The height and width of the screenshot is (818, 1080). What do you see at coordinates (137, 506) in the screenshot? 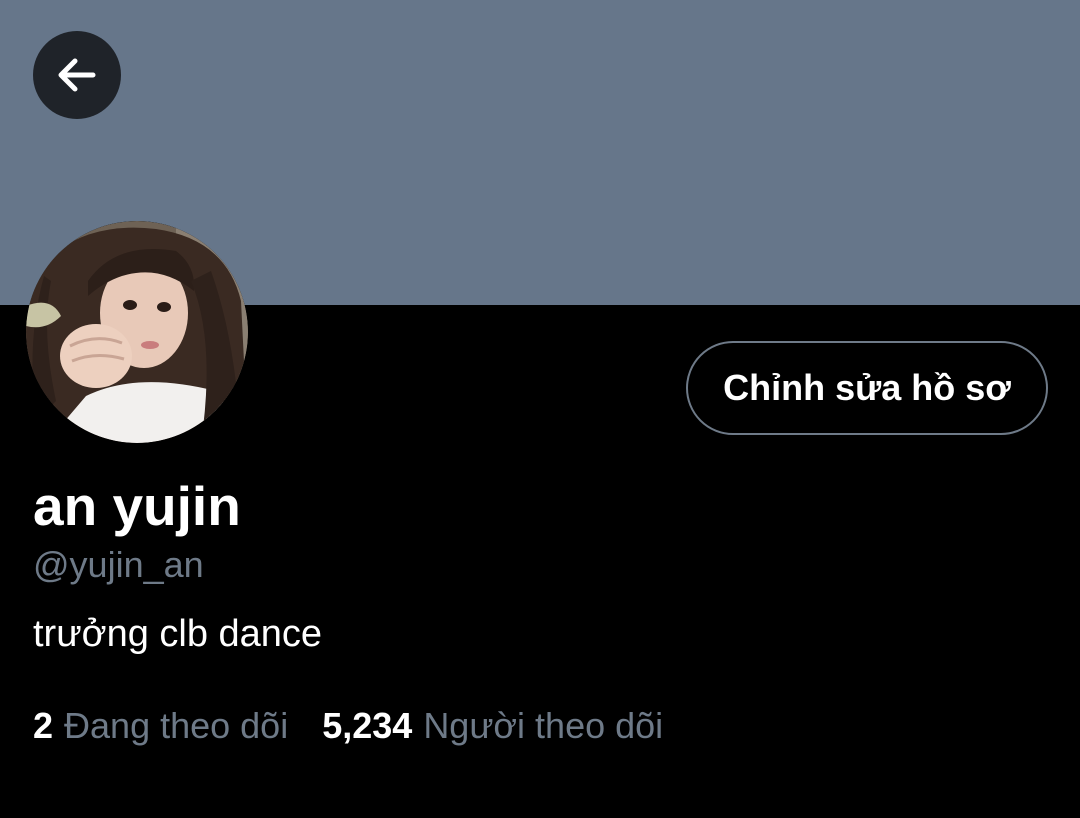
I see `display-name: an yujin` at bounding box center [137, 506].